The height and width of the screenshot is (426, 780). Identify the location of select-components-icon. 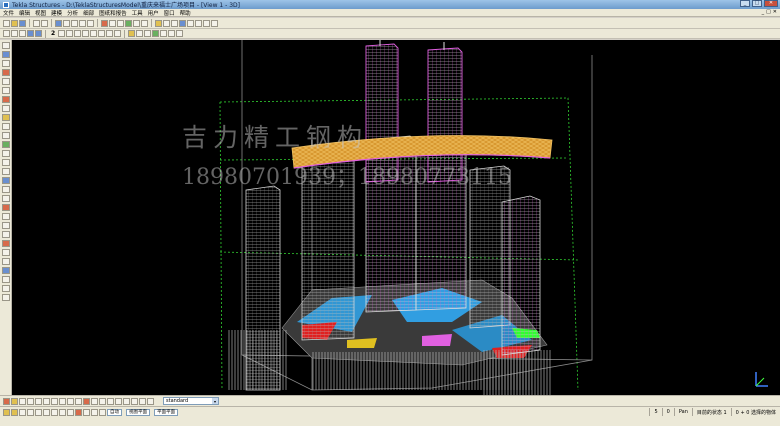
(14, 401).